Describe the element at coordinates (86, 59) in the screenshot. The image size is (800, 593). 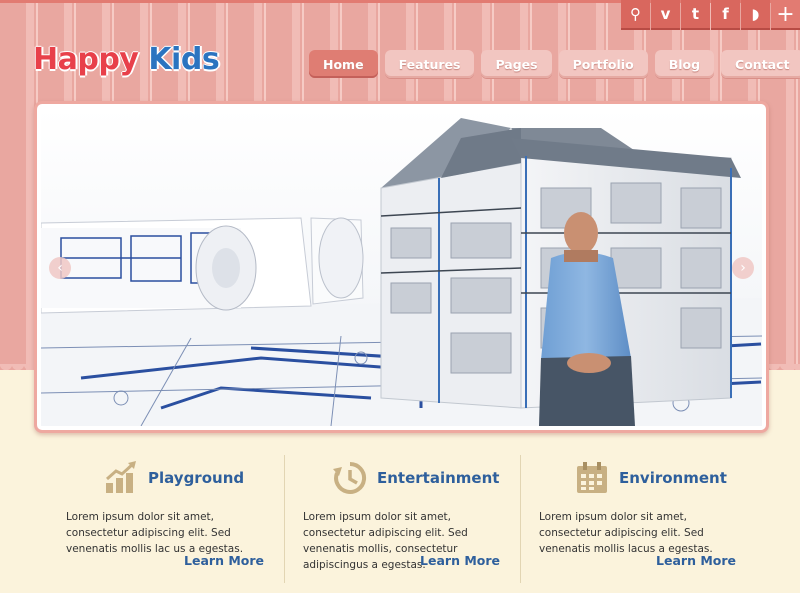
I see `logo-word-happy: Happy` at that location.